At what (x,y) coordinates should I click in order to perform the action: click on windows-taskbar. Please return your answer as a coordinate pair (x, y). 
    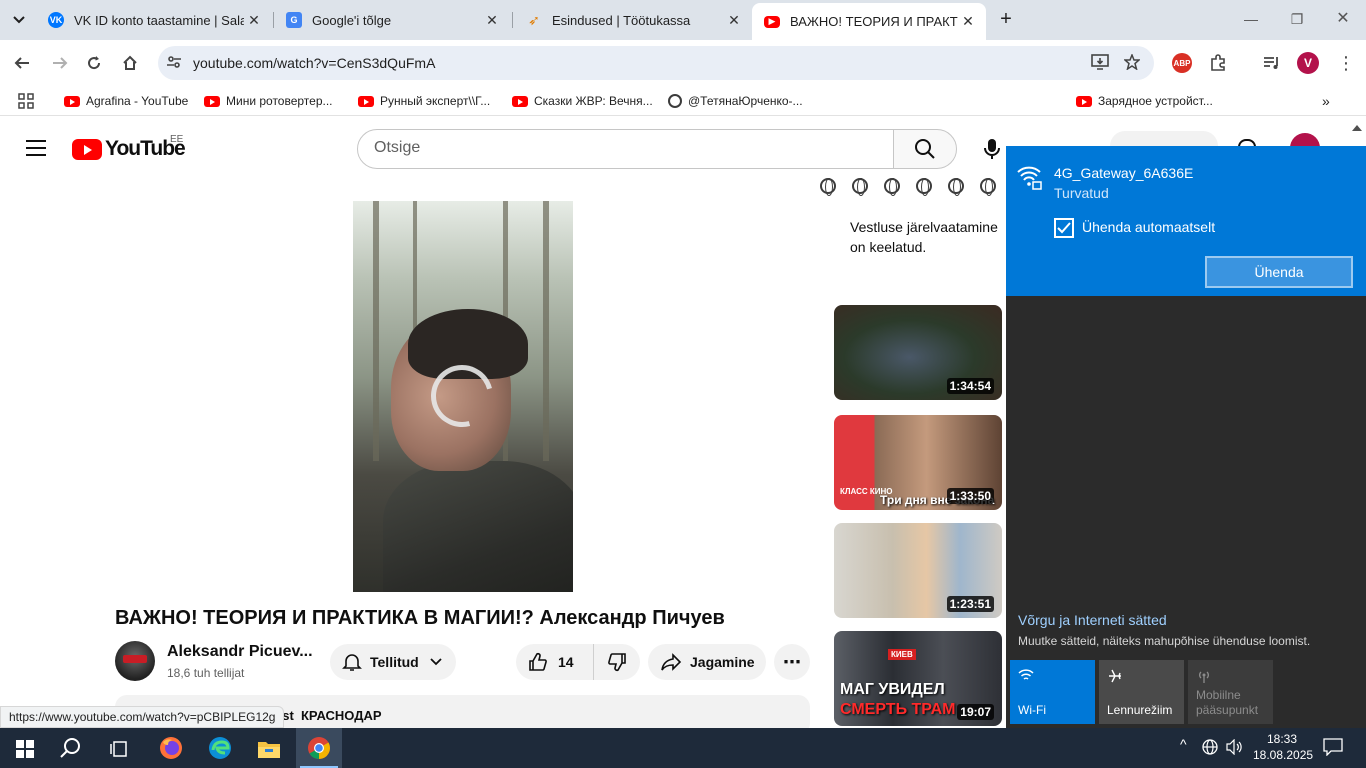
    Looking at the image, I should click on (683, 748).